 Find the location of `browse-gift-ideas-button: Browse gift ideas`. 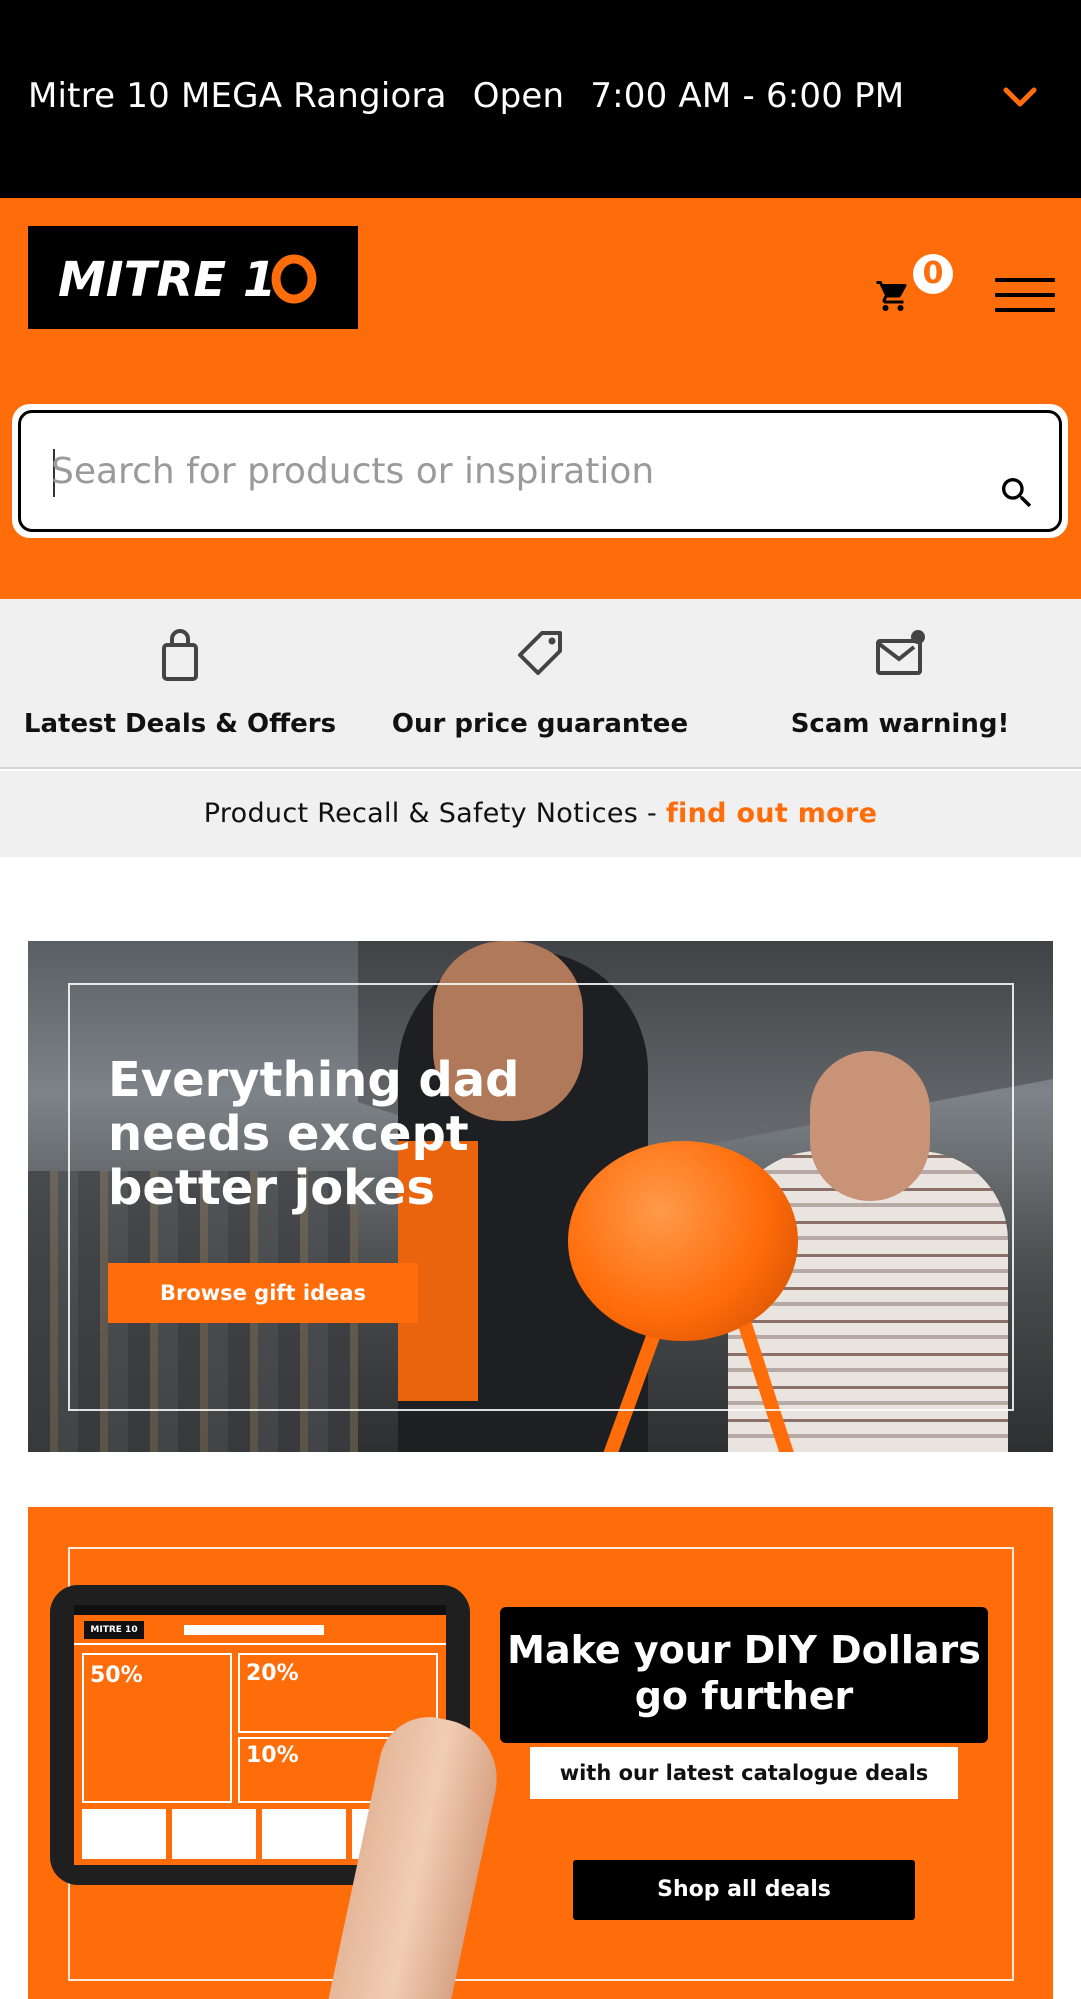

browse-gift-ideas-button: Browse gift ideas is located at coordinates (263, 1293).